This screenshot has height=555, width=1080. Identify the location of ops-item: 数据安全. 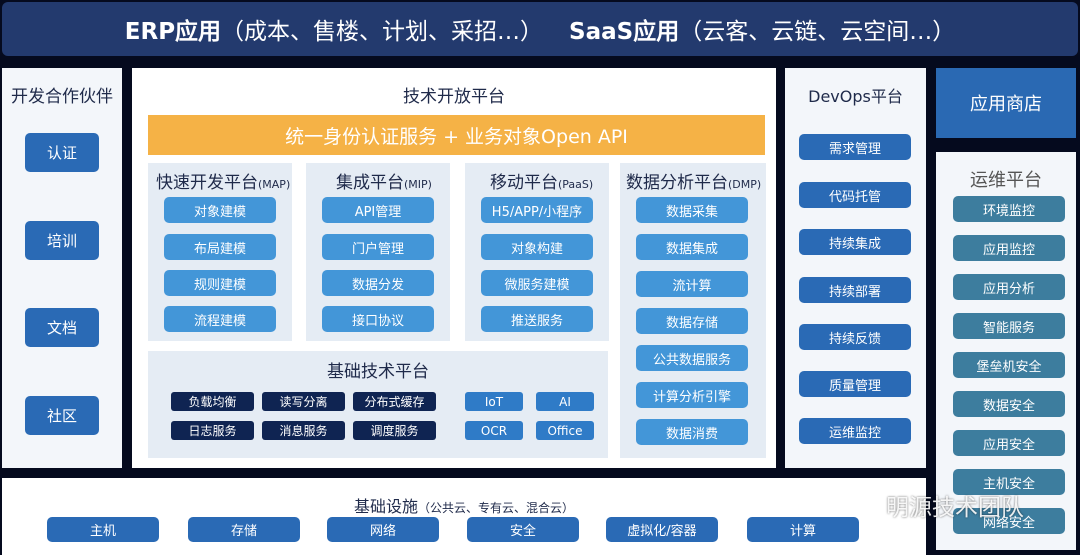
(1009, 404).